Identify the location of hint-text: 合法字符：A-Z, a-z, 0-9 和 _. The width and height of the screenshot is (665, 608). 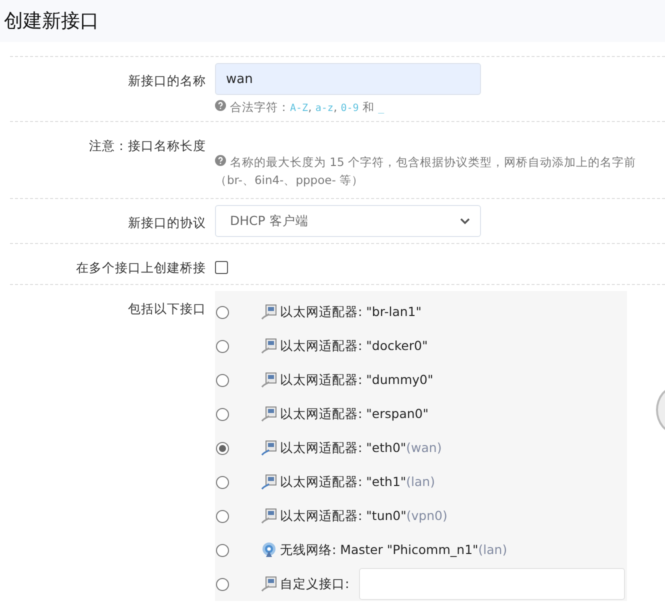
(307, 107).